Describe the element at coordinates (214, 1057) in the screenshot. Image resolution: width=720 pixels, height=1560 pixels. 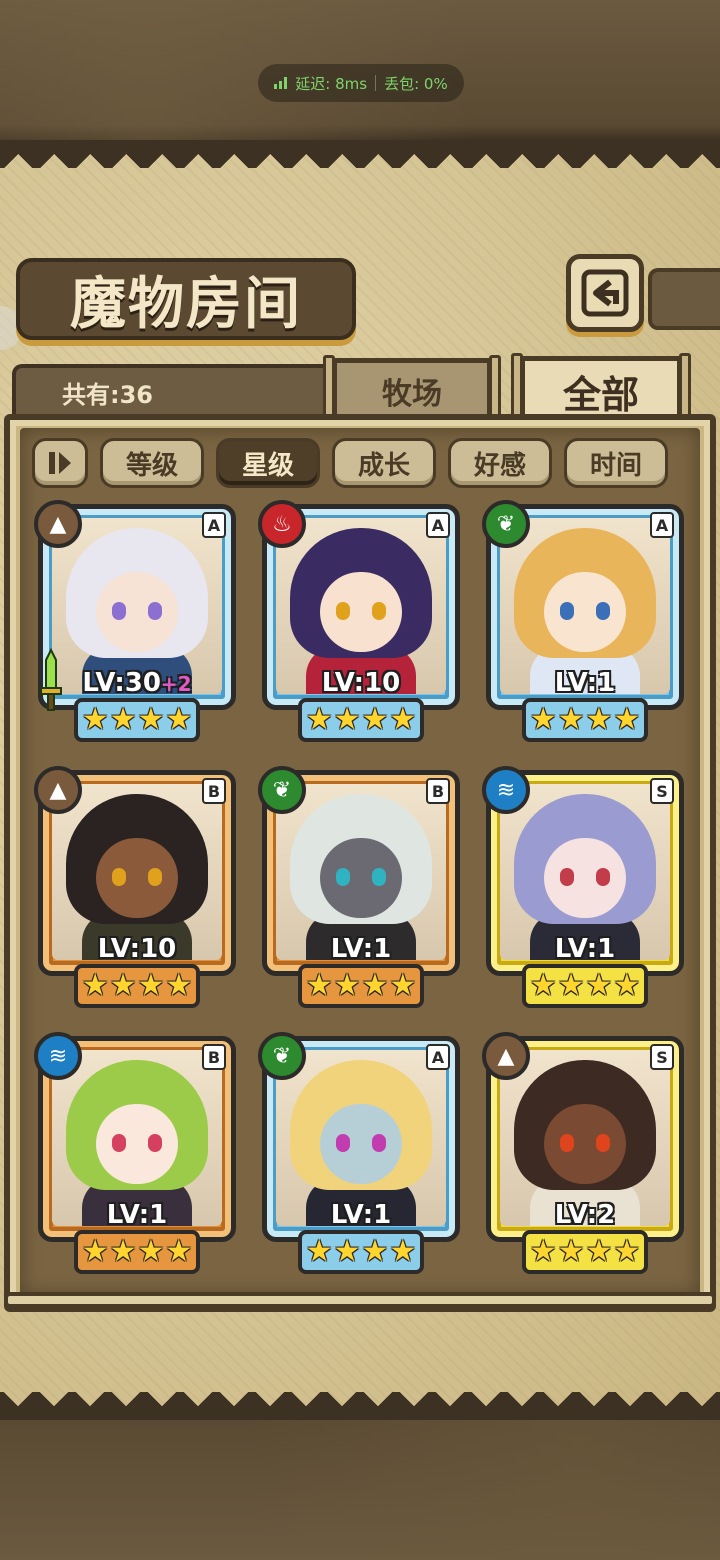
I see `grade-badge: B` at that location.